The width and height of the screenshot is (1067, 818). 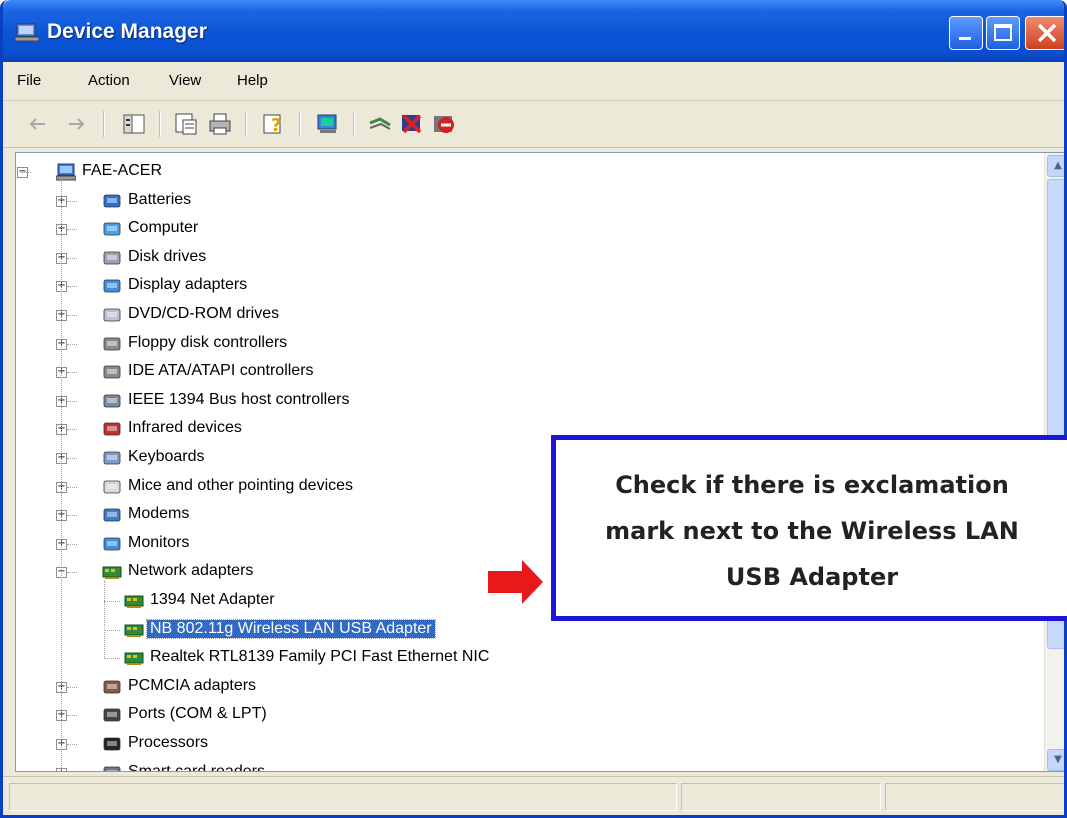 I want to click on dvd-icon, so click(x=112, y=315).